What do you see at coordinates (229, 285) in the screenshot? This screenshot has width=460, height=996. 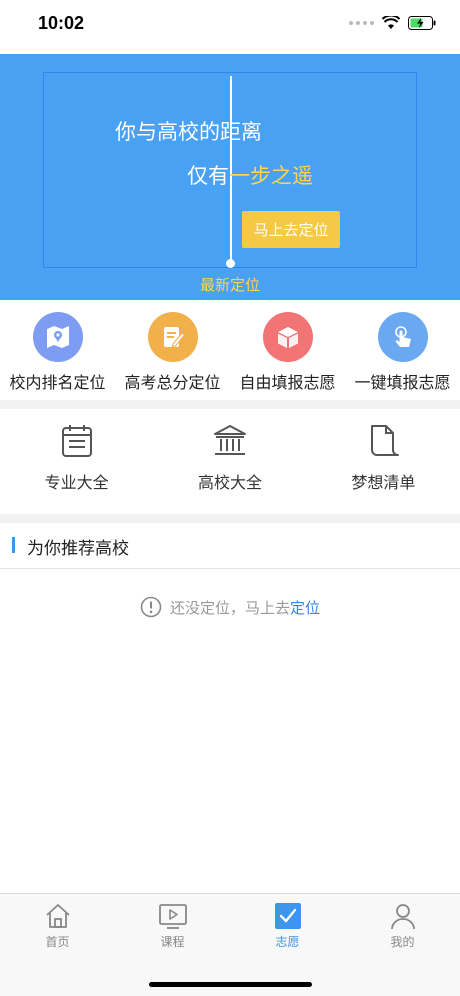 I see `banner-caption: 最新定位` at bounding box center [229, 285].